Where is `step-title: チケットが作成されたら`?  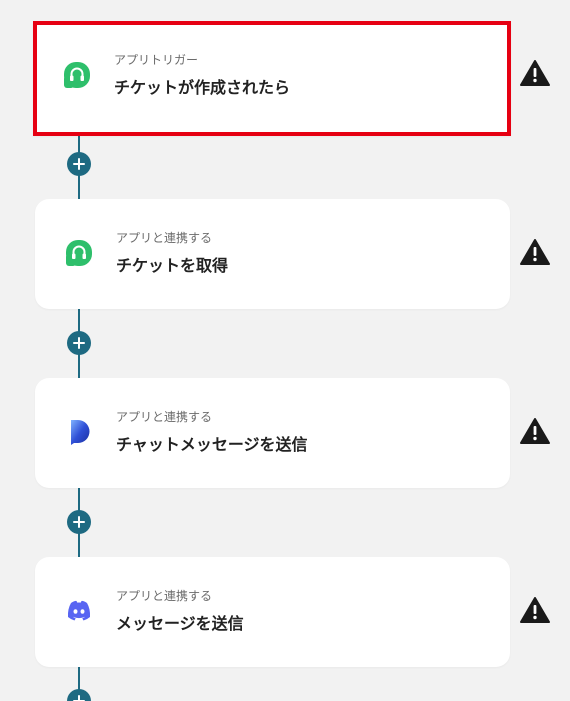 step-title: チケットが作成されたら is located at coordinates (202, 87).